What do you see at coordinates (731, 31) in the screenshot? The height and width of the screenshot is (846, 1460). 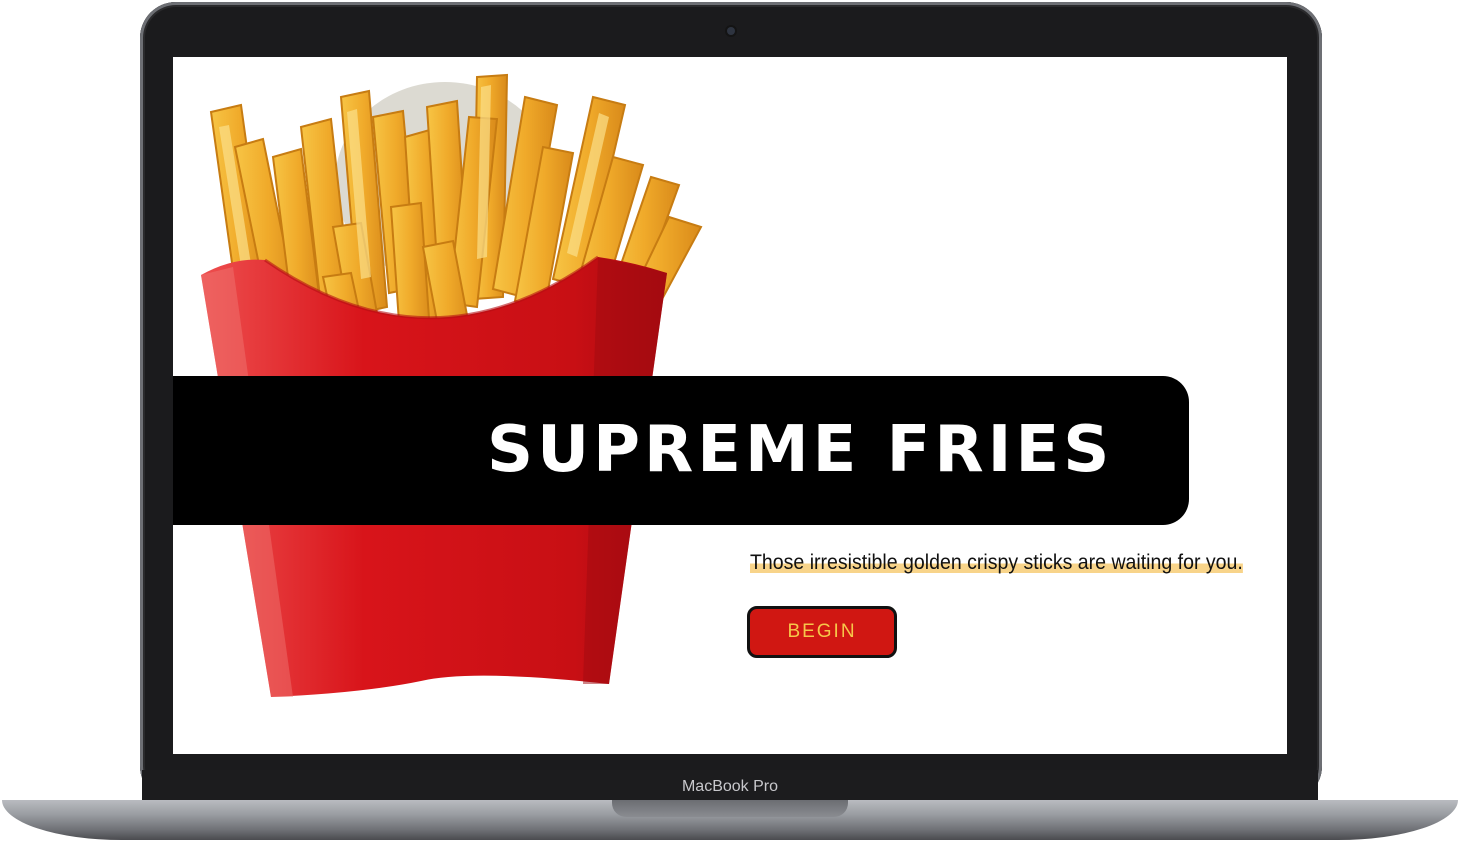 I see `camera-dot-icon` at bounding box center [731, 31].